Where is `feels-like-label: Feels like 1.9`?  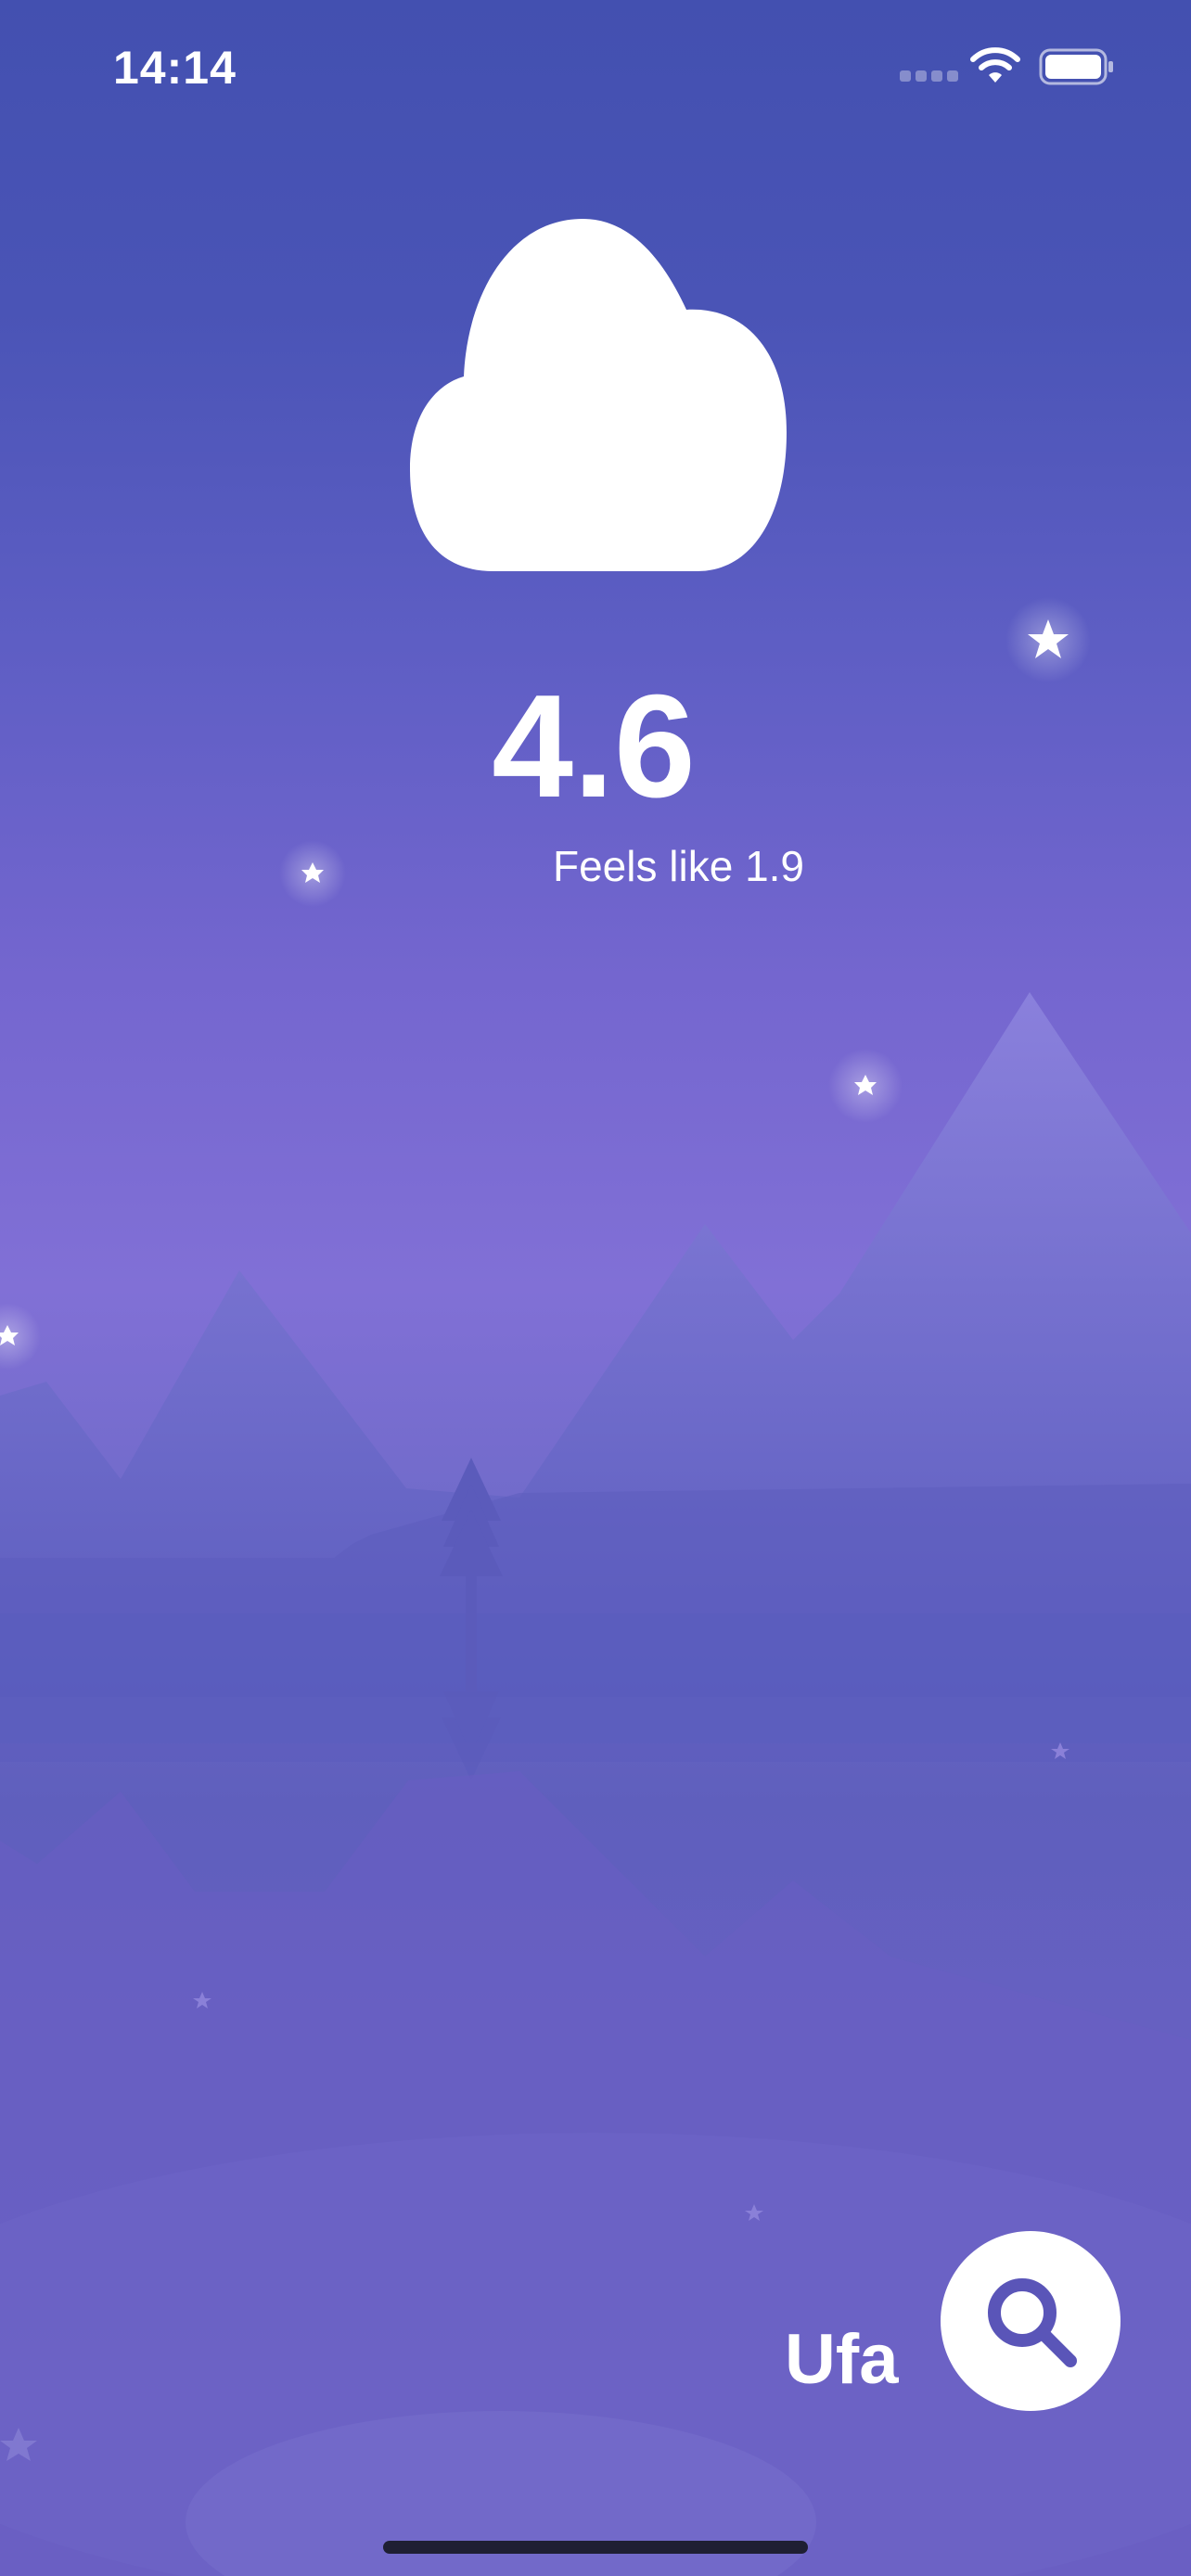 feels-like-label: Feels like 1.9 is located at coordinates (679, 866).